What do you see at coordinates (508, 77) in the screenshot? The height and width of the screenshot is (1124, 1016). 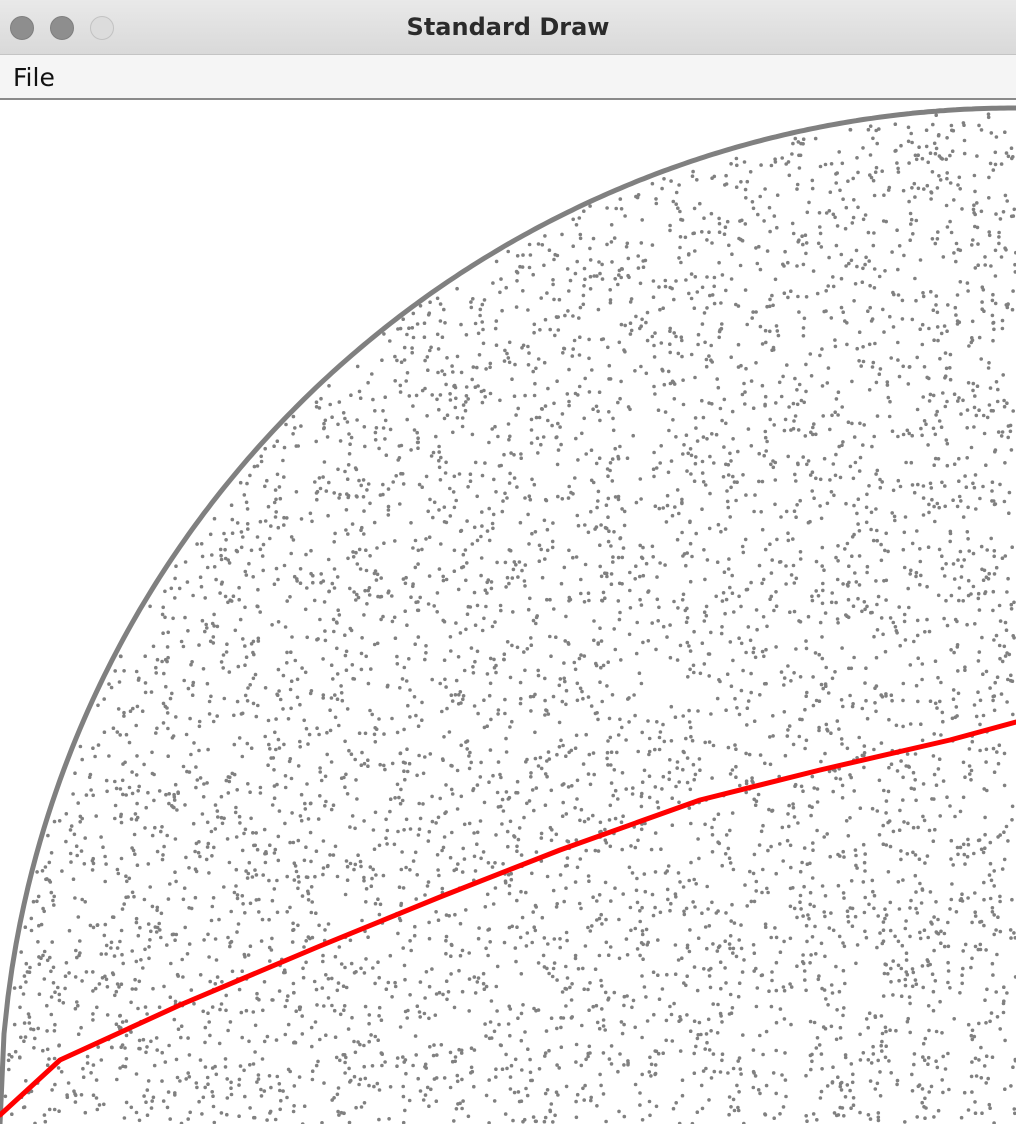 I see `menu-bar: File` at bounding box center [508, 77].